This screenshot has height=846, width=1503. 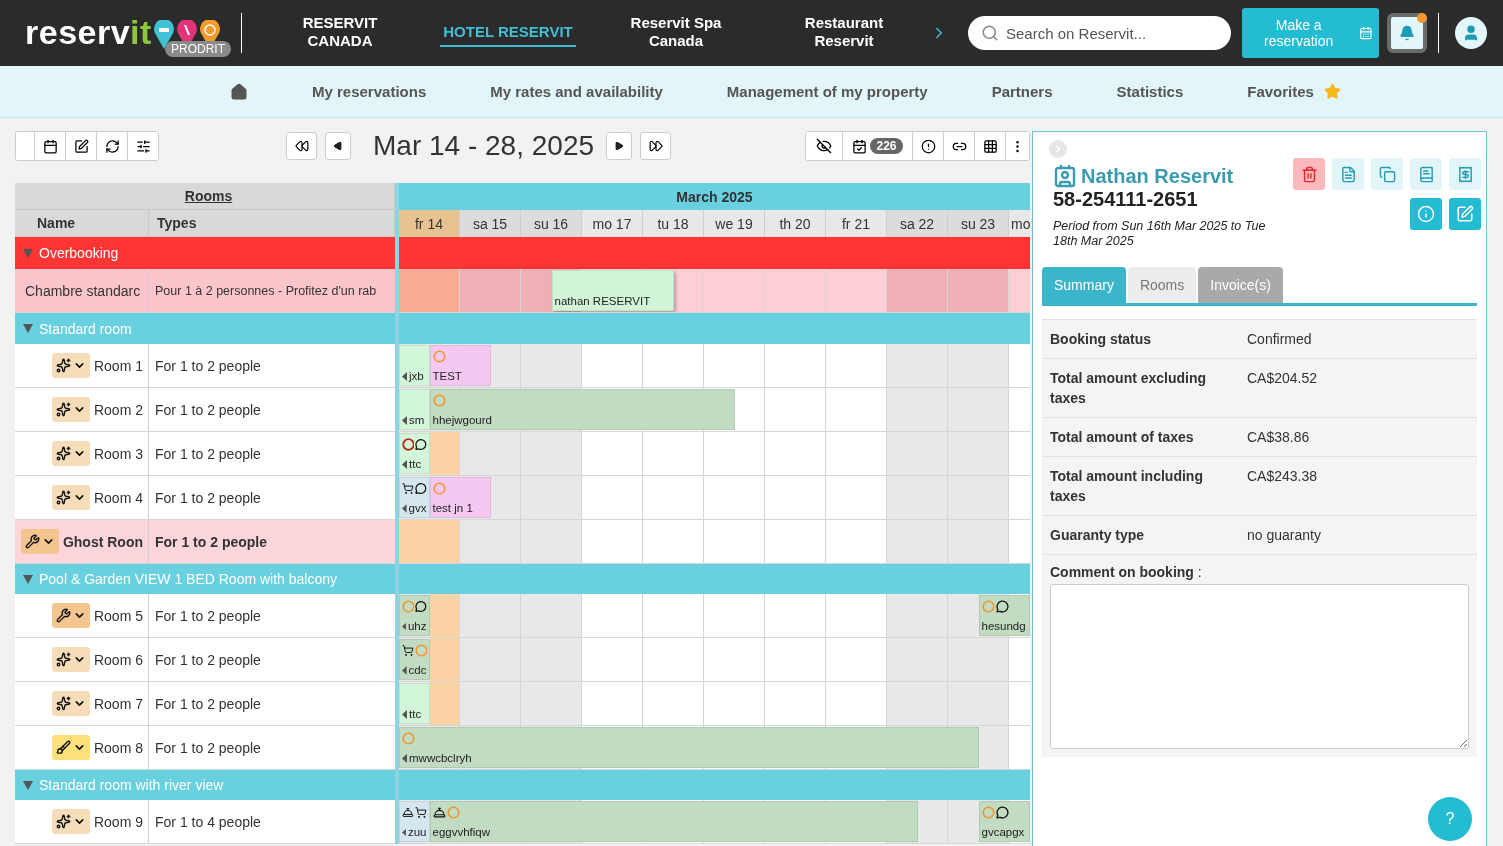 What do you see at coordinates (460, 497) in the screenshot?
I see `booking-block: test jn 1` at bounding box center [460, 497].